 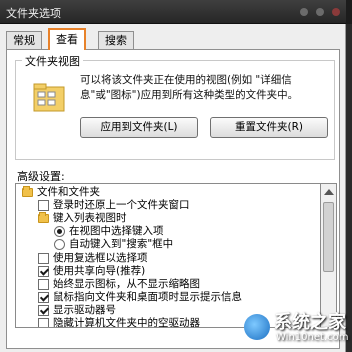 What do you see at coordinates (33, 13) in the screenshot?
I see `window-title: 文件夹选项` at bounding box center [33, 13].